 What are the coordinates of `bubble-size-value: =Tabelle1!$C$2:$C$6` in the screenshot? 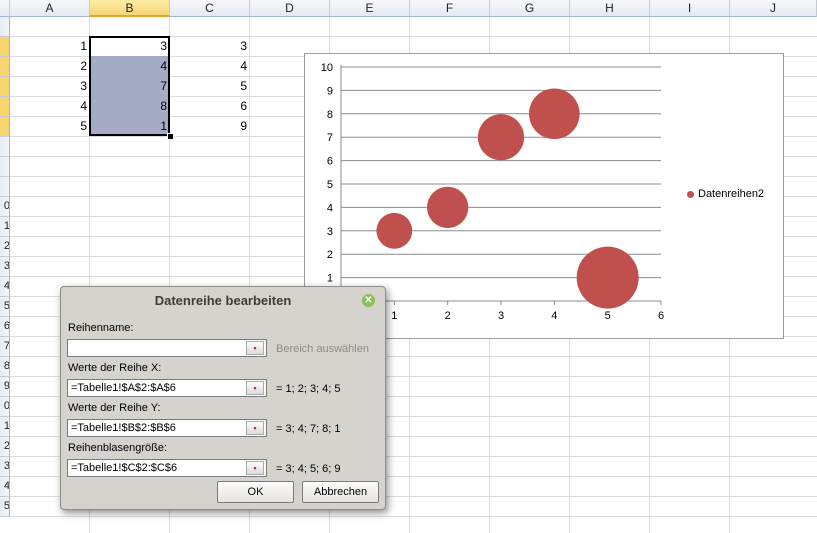 It's located at (124, 468).